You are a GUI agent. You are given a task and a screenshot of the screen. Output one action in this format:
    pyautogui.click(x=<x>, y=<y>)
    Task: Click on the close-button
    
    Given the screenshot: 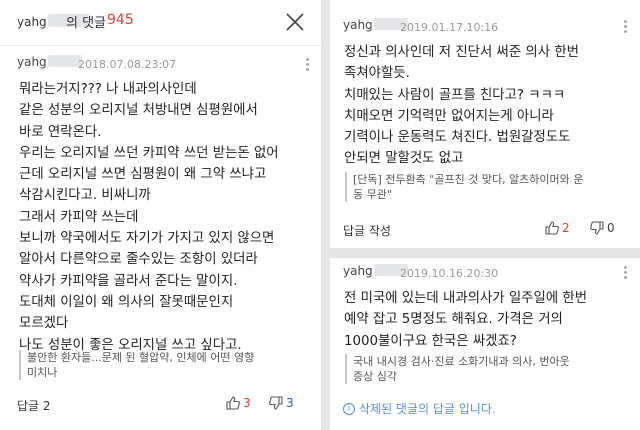 What is the action you would take?
    pyautogui.click(x=295, y=22)
    